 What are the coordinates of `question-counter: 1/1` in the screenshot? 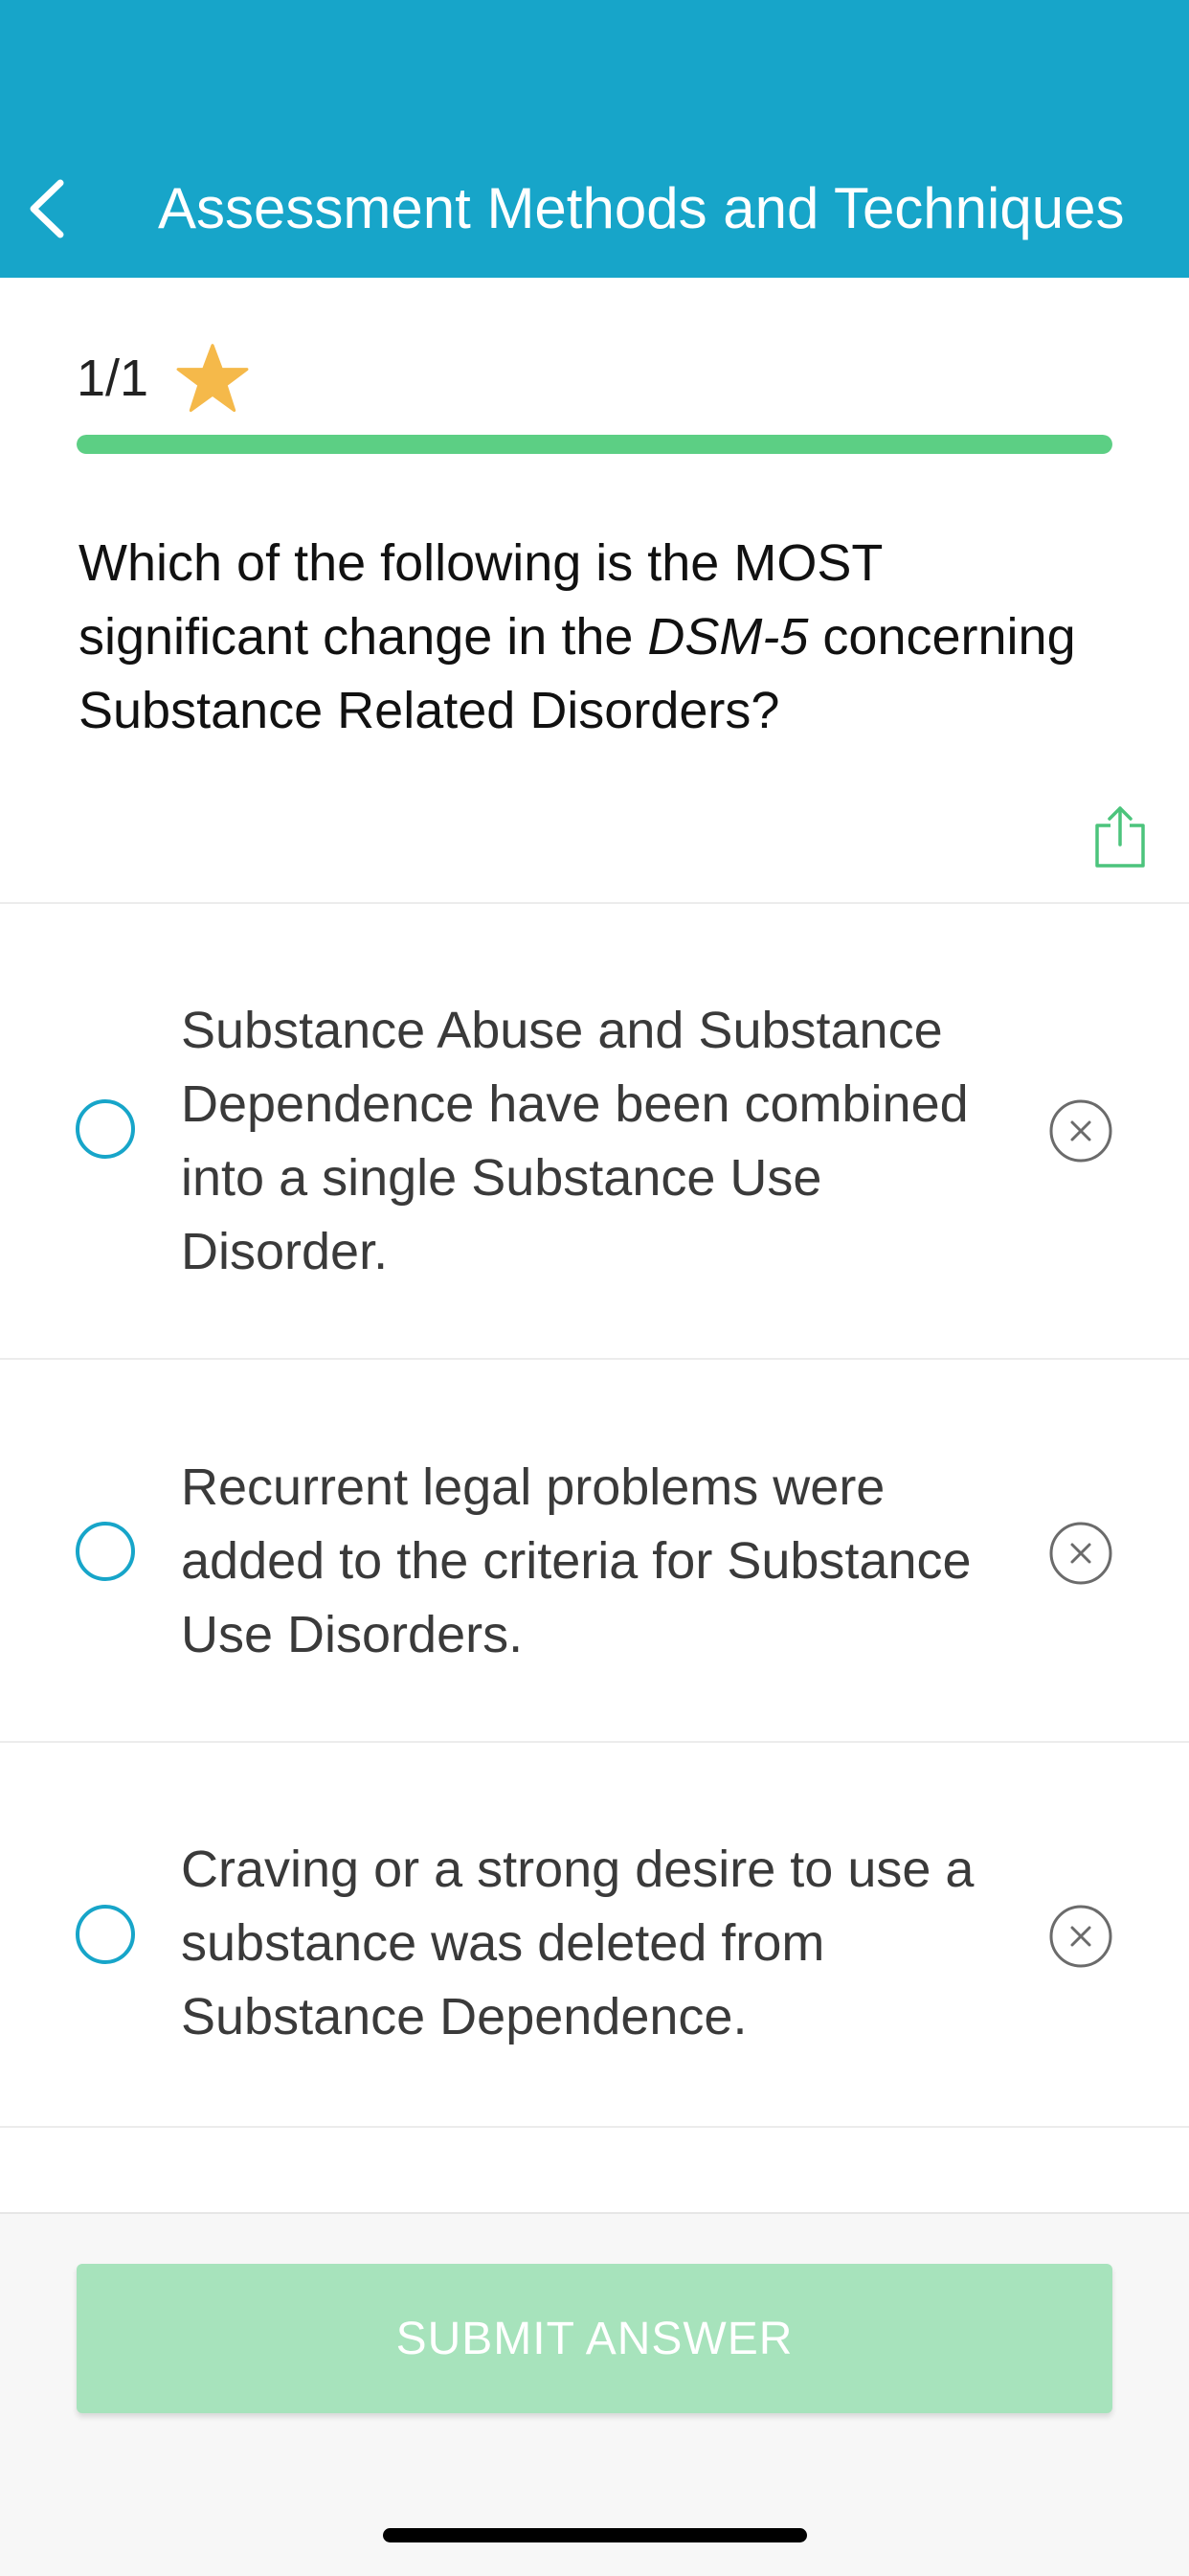 It's located at (113, 378).